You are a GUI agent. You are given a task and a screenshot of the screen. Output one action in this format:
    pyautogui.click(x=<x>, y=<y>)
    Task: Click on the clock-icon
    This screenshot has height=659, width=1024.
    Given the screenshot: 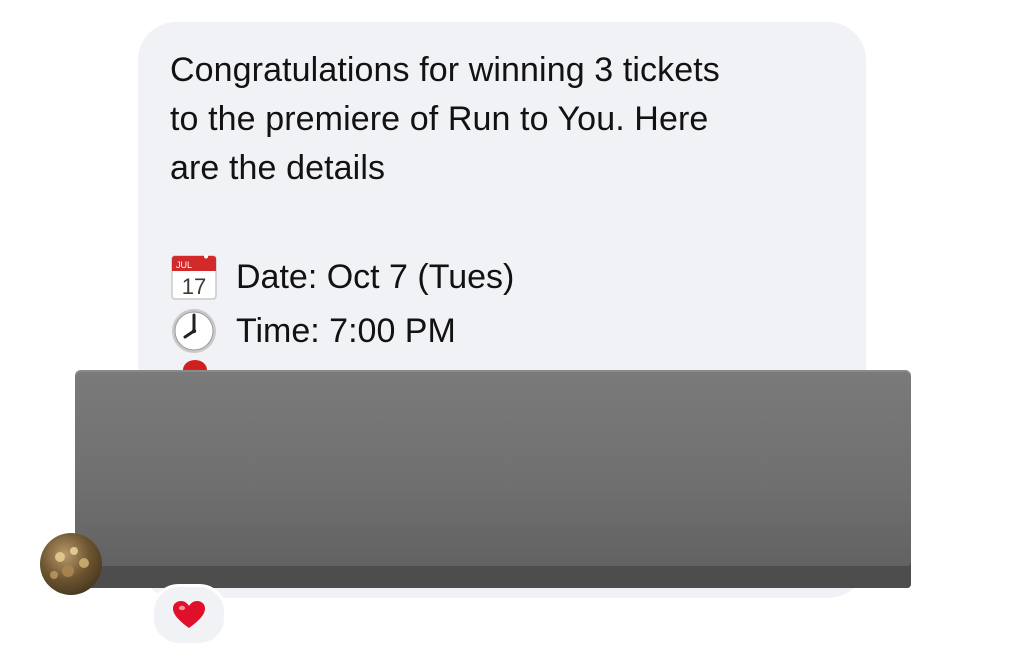 What is the action you would take?
    pyautogui.click(x=194, y=331)
    